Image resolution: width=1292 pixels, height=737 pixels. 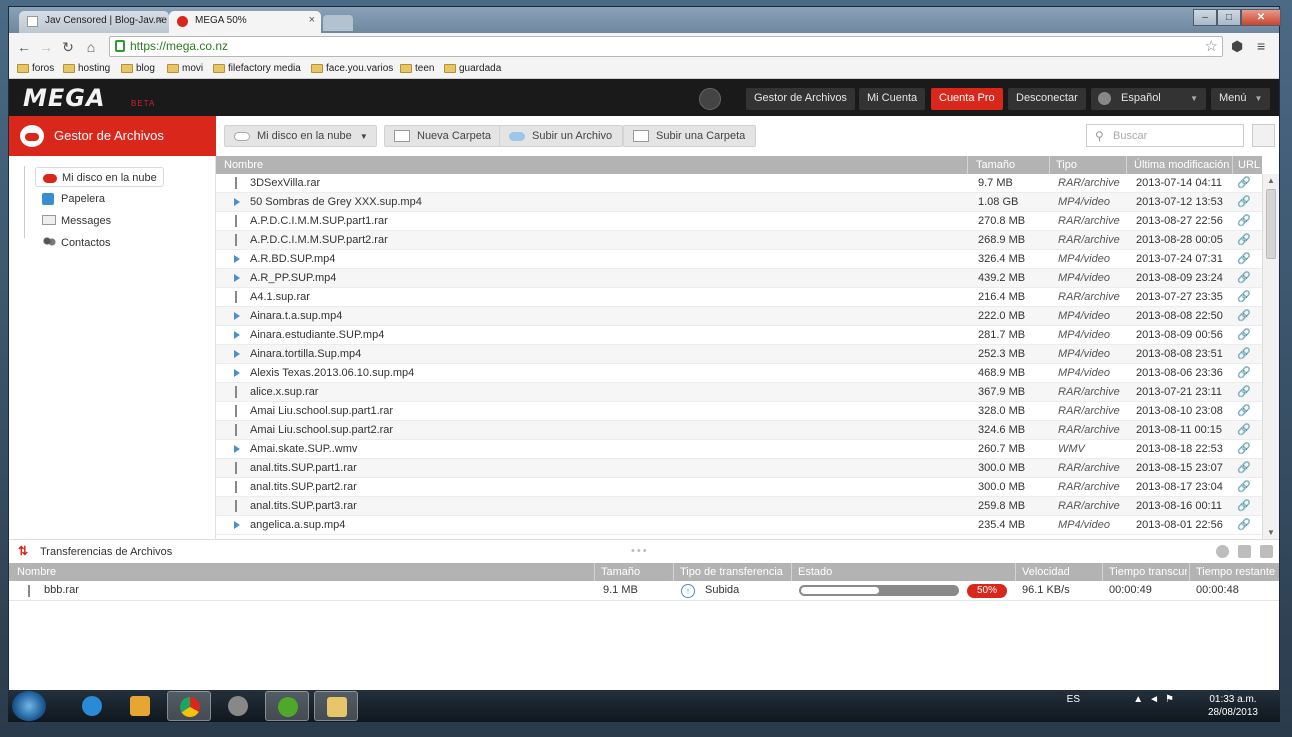 What do you see at coordinates (561, 136) in the screenshot?
I see `upload-file-button: Subir un Archivo` at bounding box center [561, 136].